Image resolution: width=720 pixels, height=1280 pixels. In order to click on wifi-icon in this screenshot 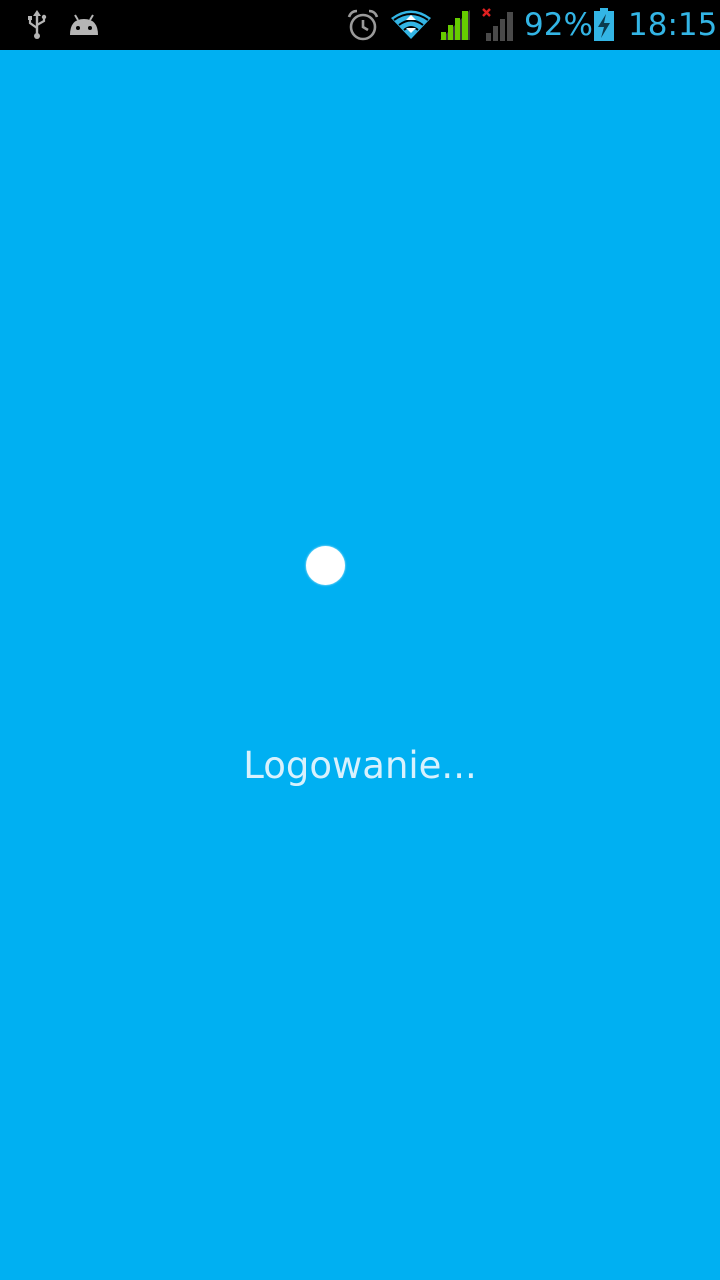, I will do `click(411, 25)`.